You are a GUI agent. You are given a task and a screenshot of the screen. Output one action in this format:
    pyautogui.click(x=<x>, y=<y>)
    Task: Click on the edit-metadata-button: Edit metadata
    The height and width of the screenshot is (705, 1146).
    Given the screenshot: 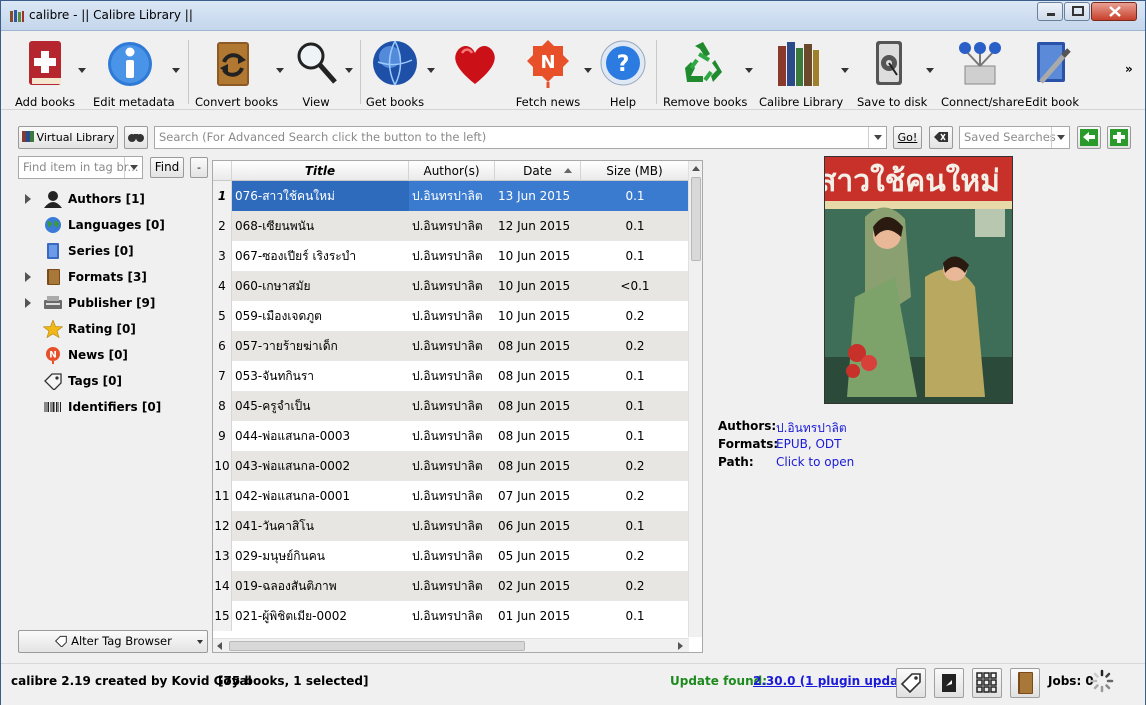 What is the action you would take?
    pyautogui.click(x=134, y=72)
    